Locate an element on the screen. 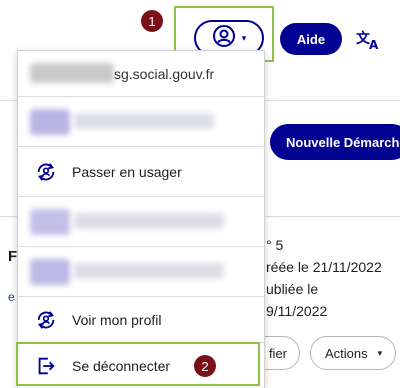  procedure-published-date: 9/11/2022 is located at coordinates (297, 311).